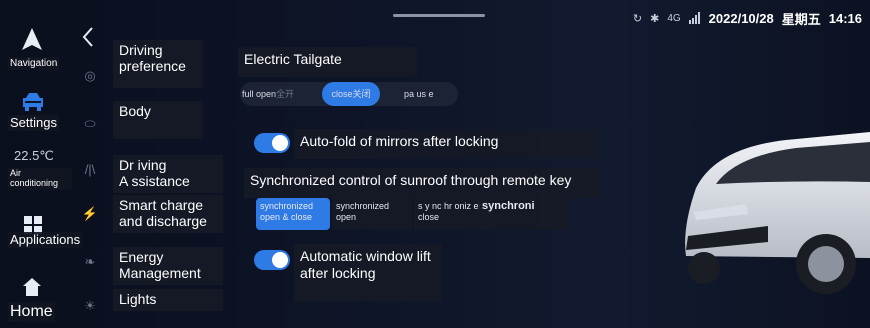 The height and width of the screenshot is (328, 870). I want to click on category-assistance-label: Dr iving A ssistance, so click(168, 174).